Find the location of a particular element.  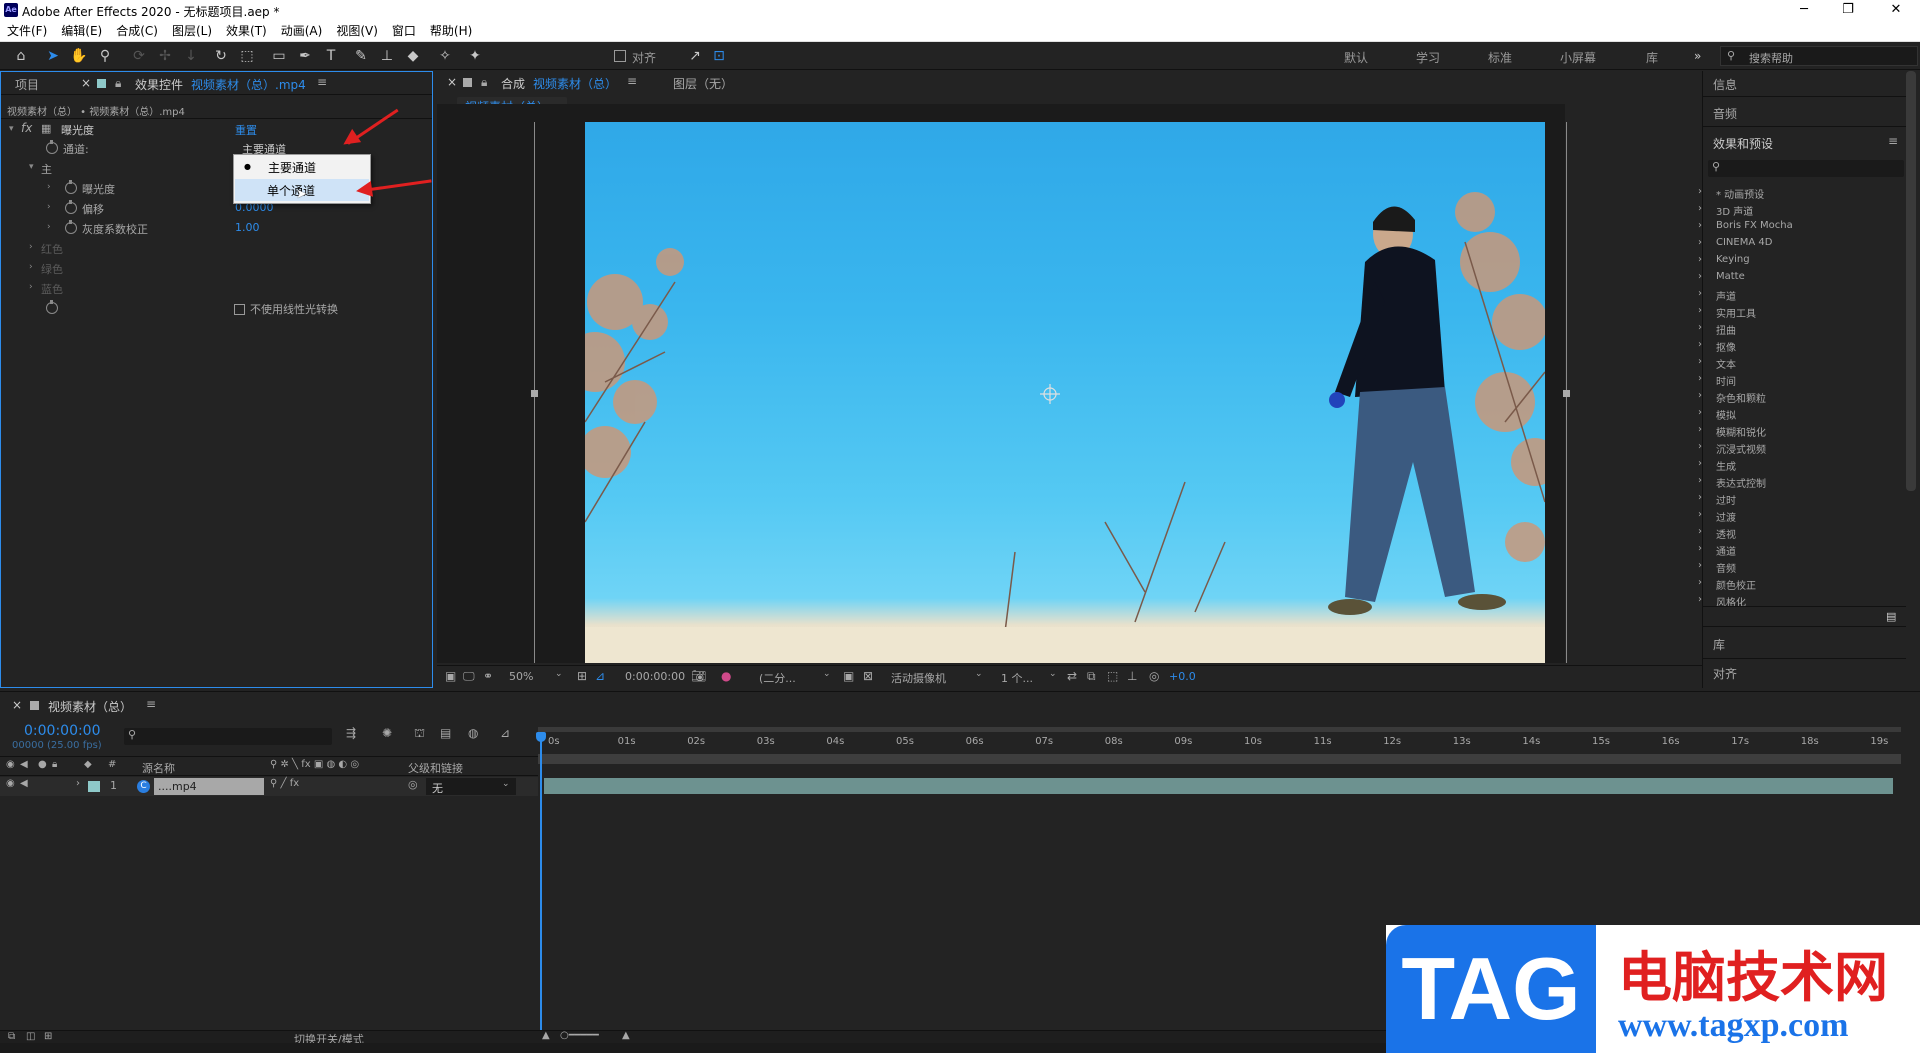

effect-category: 音频 is located at coordinates (1726, 567).